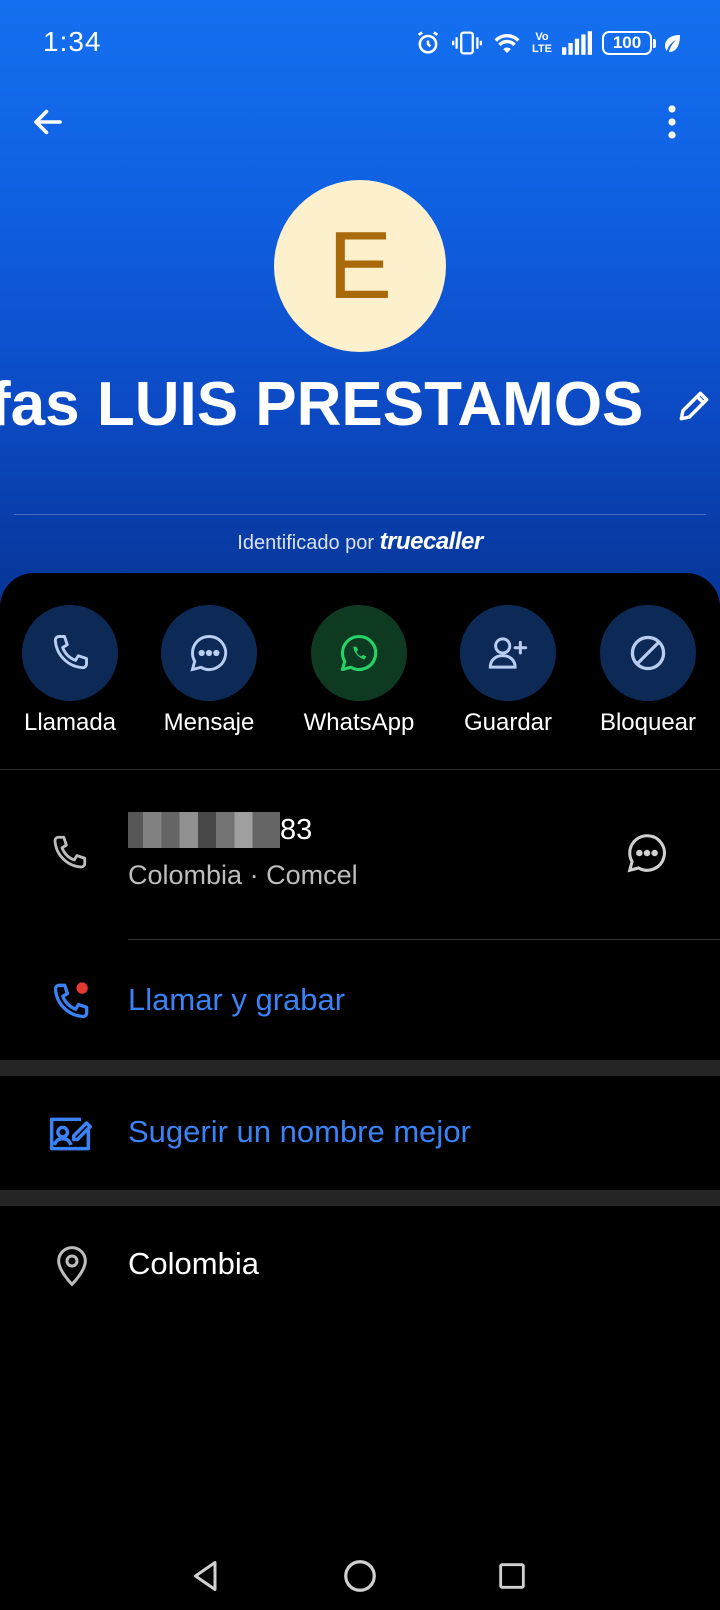  What do you see at coordinates (299, 1131) in the screenshot?
I see `suggest-name-label: Sugerir un nombre mejor` at bounding box center [299, 1131].